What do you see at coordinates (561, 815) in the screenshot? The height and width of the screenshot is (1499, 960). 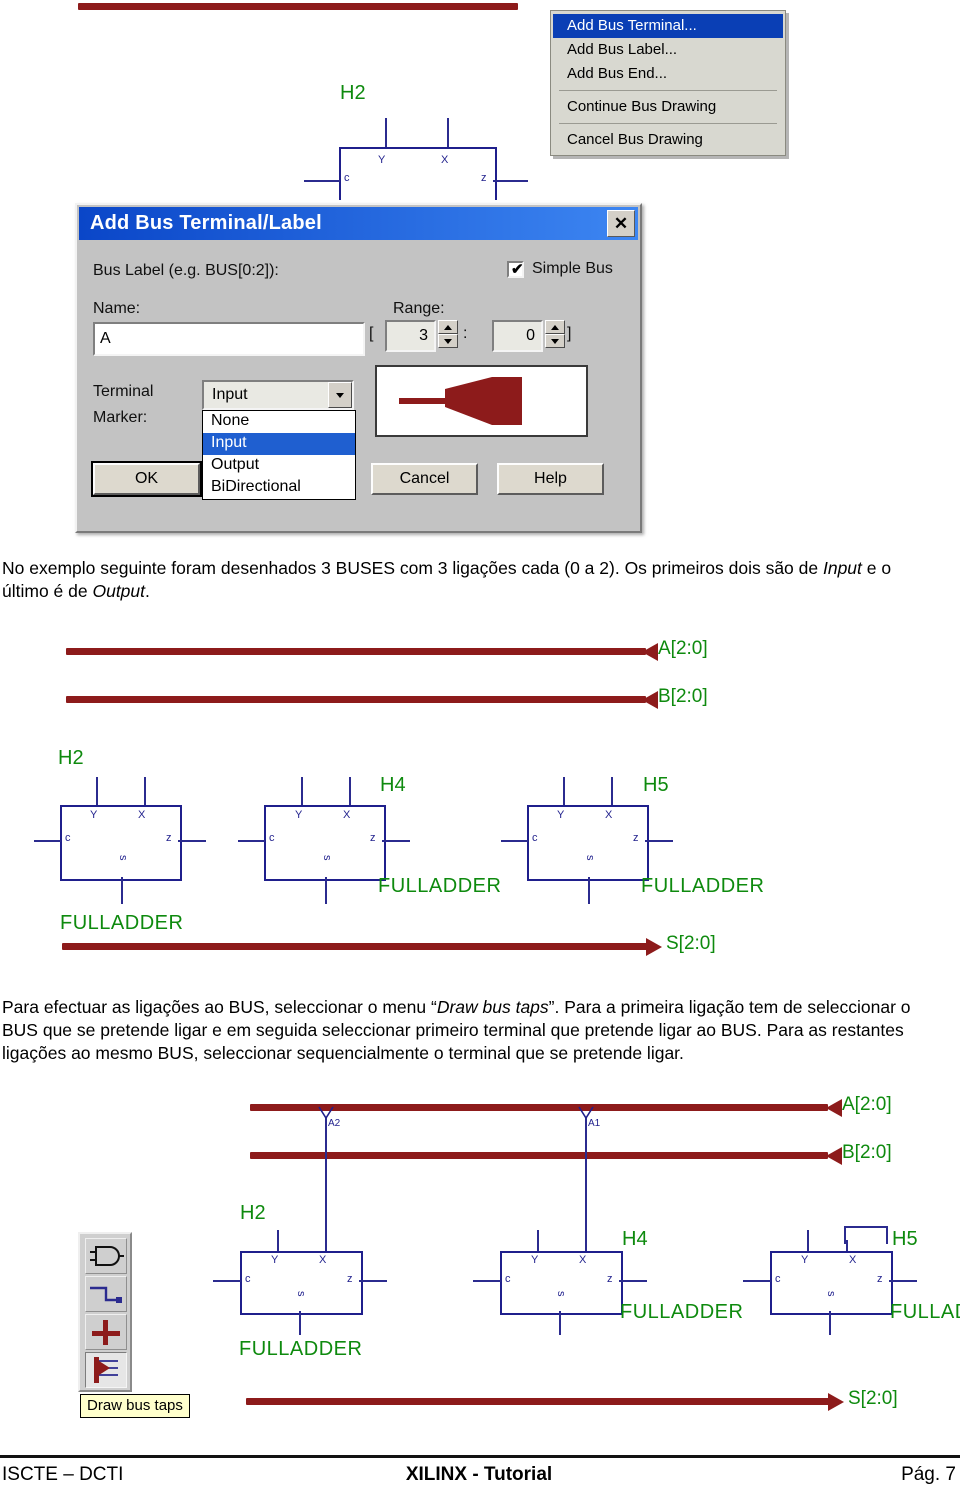 I see `pin-label-y-h5: Y` at bounding box center [561, 815].